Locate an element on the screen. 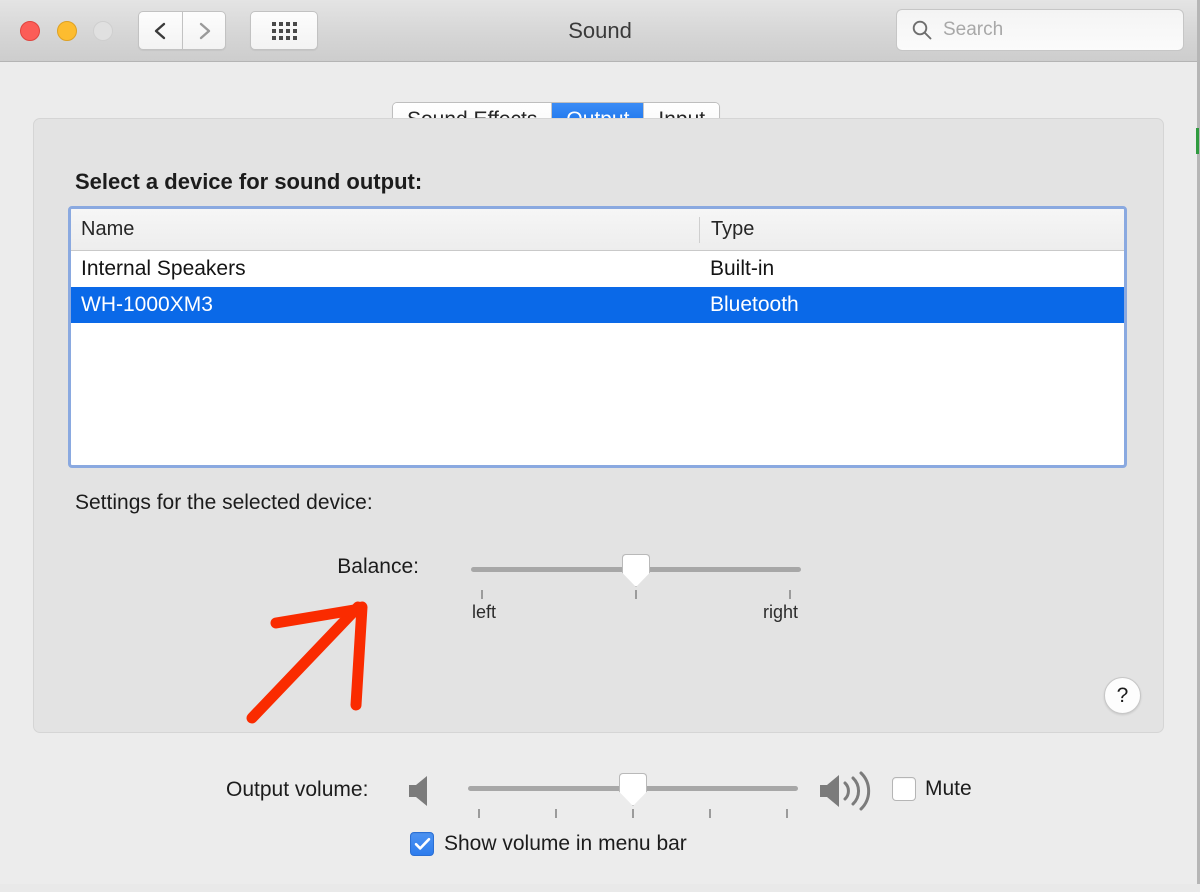 The image size is (1200, 892). balance-tick-center is located at coordinates (636, 594).